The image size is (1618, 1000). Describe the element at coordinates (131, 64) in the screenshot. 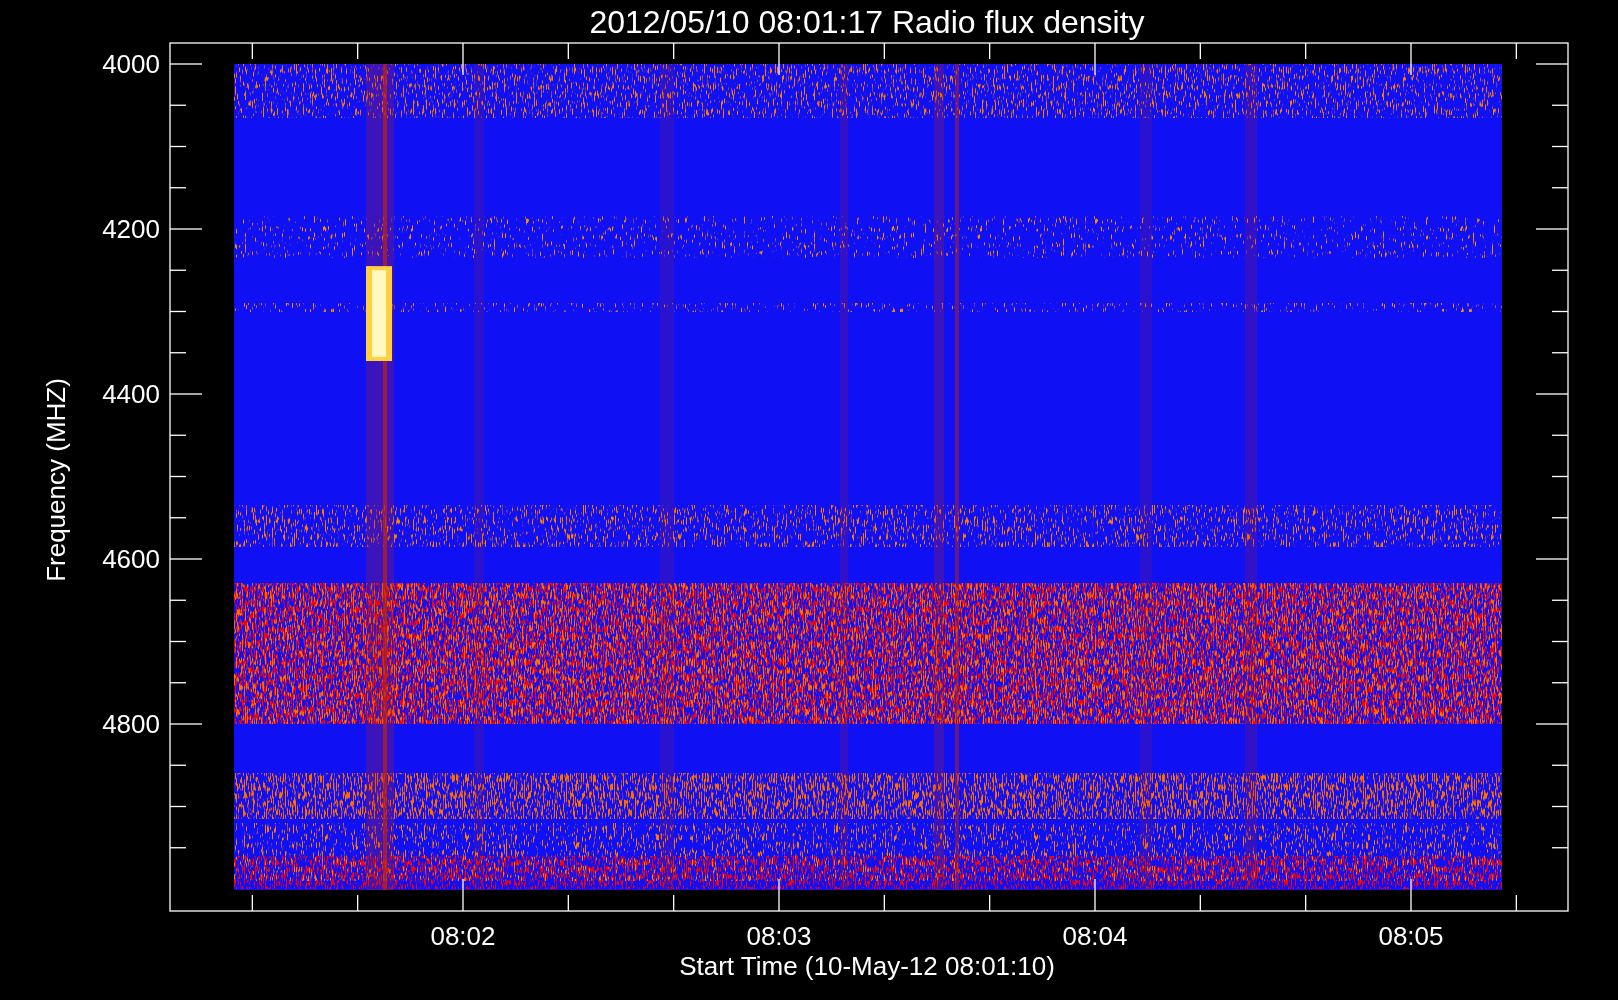

I see `tick-label: 4000` at that location.